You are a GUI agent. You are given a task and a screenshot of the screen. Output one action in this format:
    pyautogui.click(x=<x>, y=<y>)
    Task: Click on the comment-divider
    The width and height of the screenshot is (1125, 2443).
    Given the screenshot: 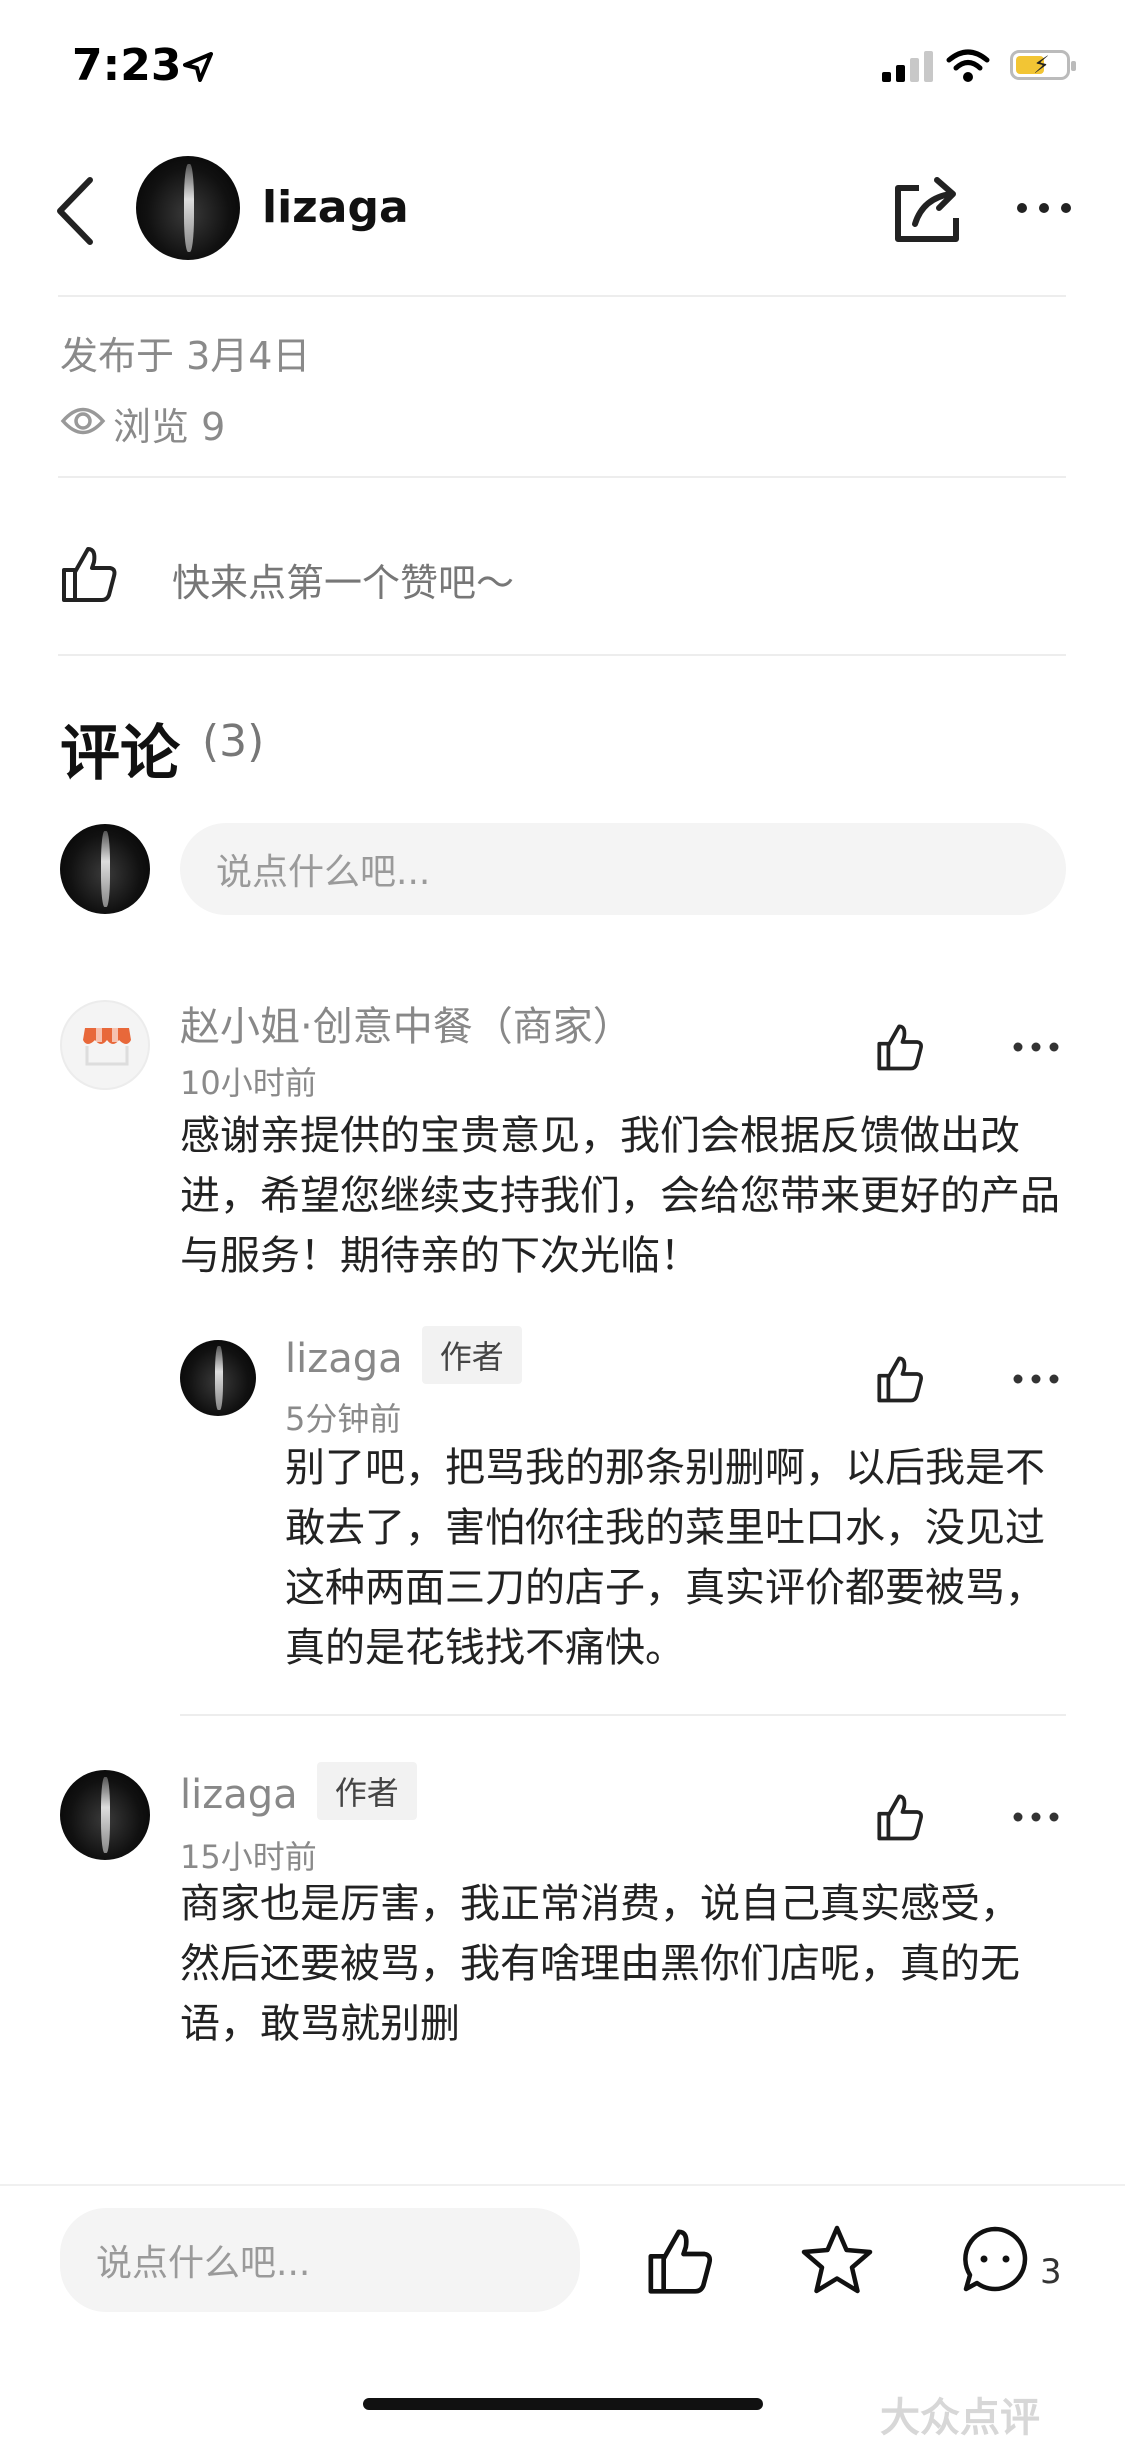 What is the action you would take?
    pyautogui.click(x=623, y=1715)
    